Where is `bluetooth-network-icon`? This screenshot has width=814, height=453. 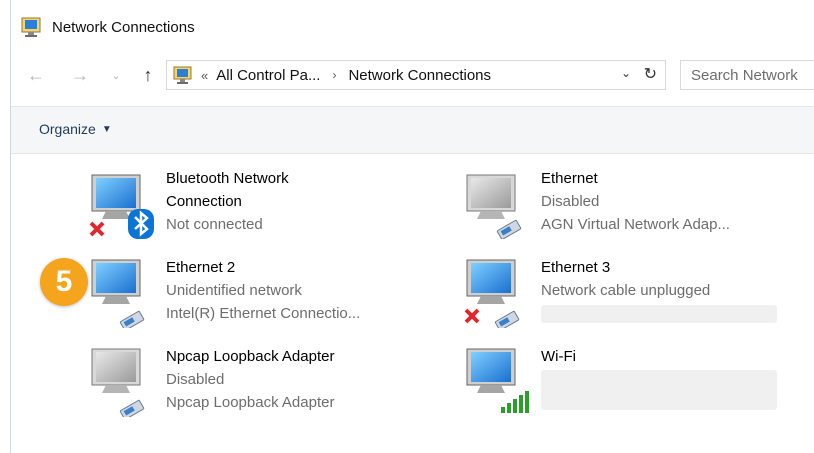 bluetooth-network-icon is located at coordinates (121, 206).